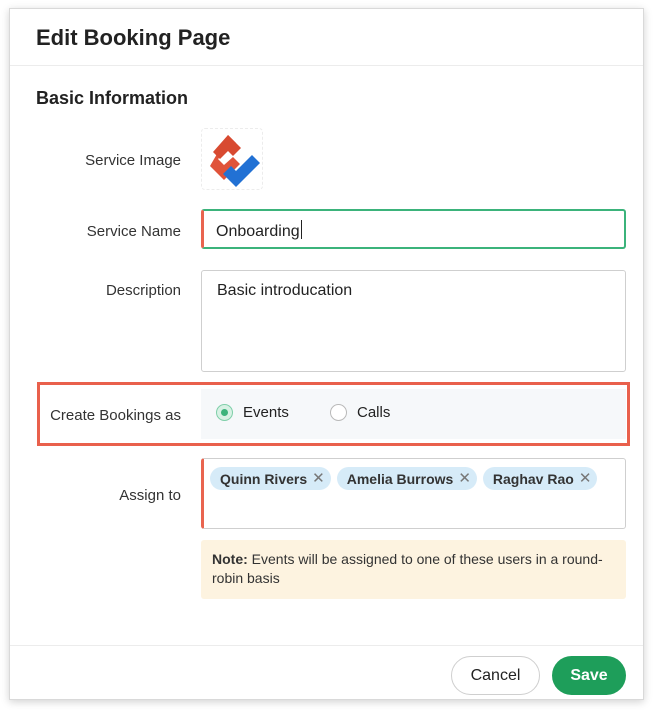 The image size is (655, 710). Describe the element at coordinates (326, 672) in the screenshot. I see `dialog-footer` at that location.